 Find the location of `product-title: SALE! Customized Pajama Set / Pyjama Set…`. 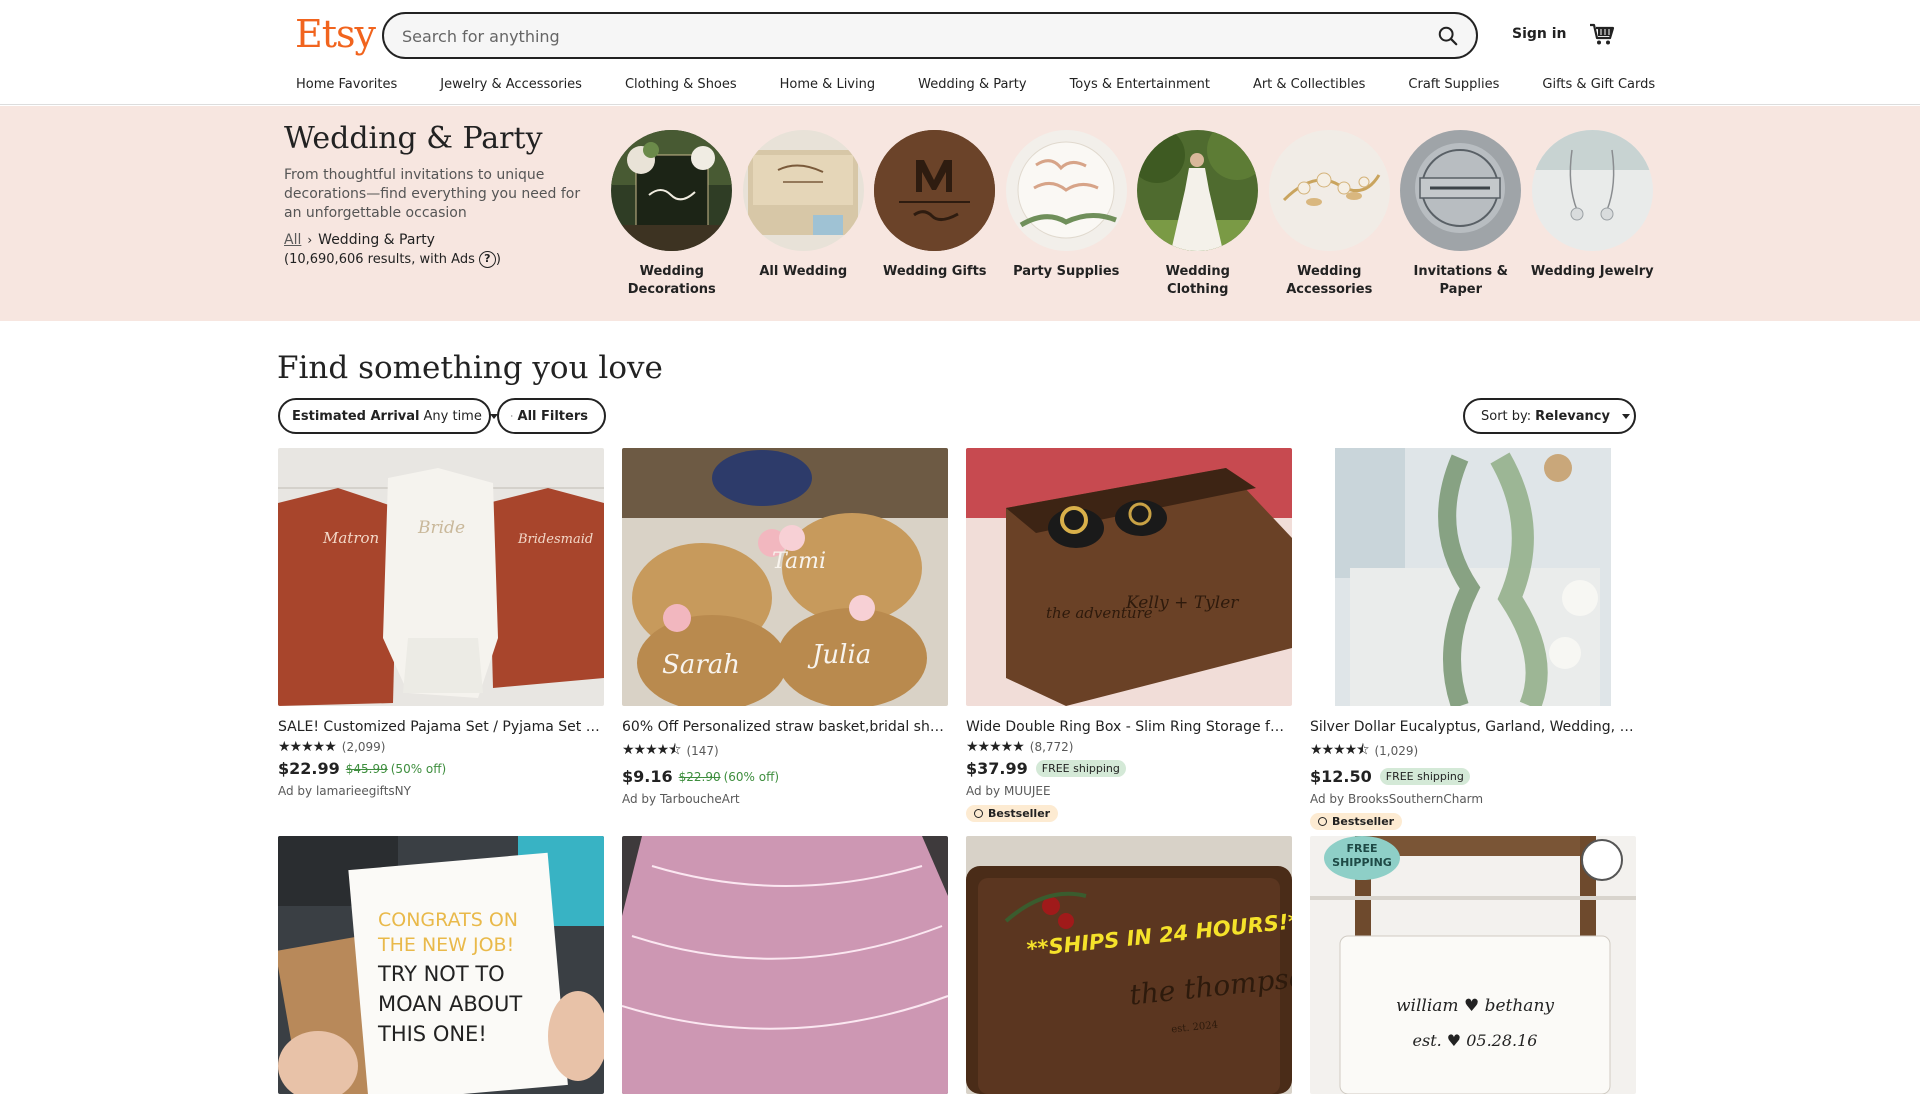

product-title: SALE! Customized Pajama Set / Pyjama Set… is located at coordinates (441, 727).